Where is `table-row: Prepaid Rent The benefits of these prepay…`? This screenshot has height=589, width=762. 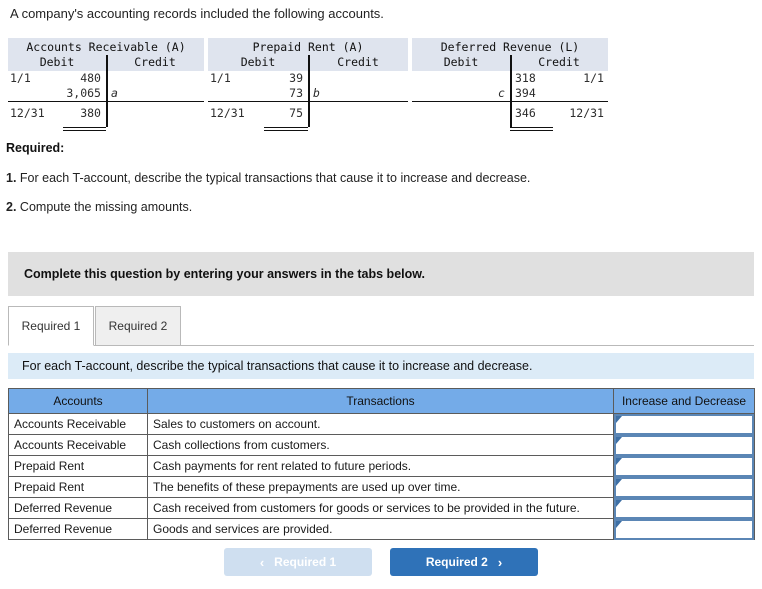 table-row: Prepaid Rent The benefits of these prepay… is located at coordinates (381, 487).